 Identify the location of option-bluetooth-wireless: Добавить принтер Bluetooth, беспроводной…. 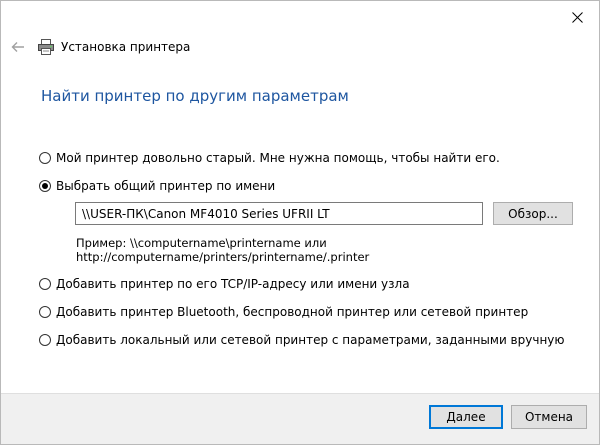
(309, 312).